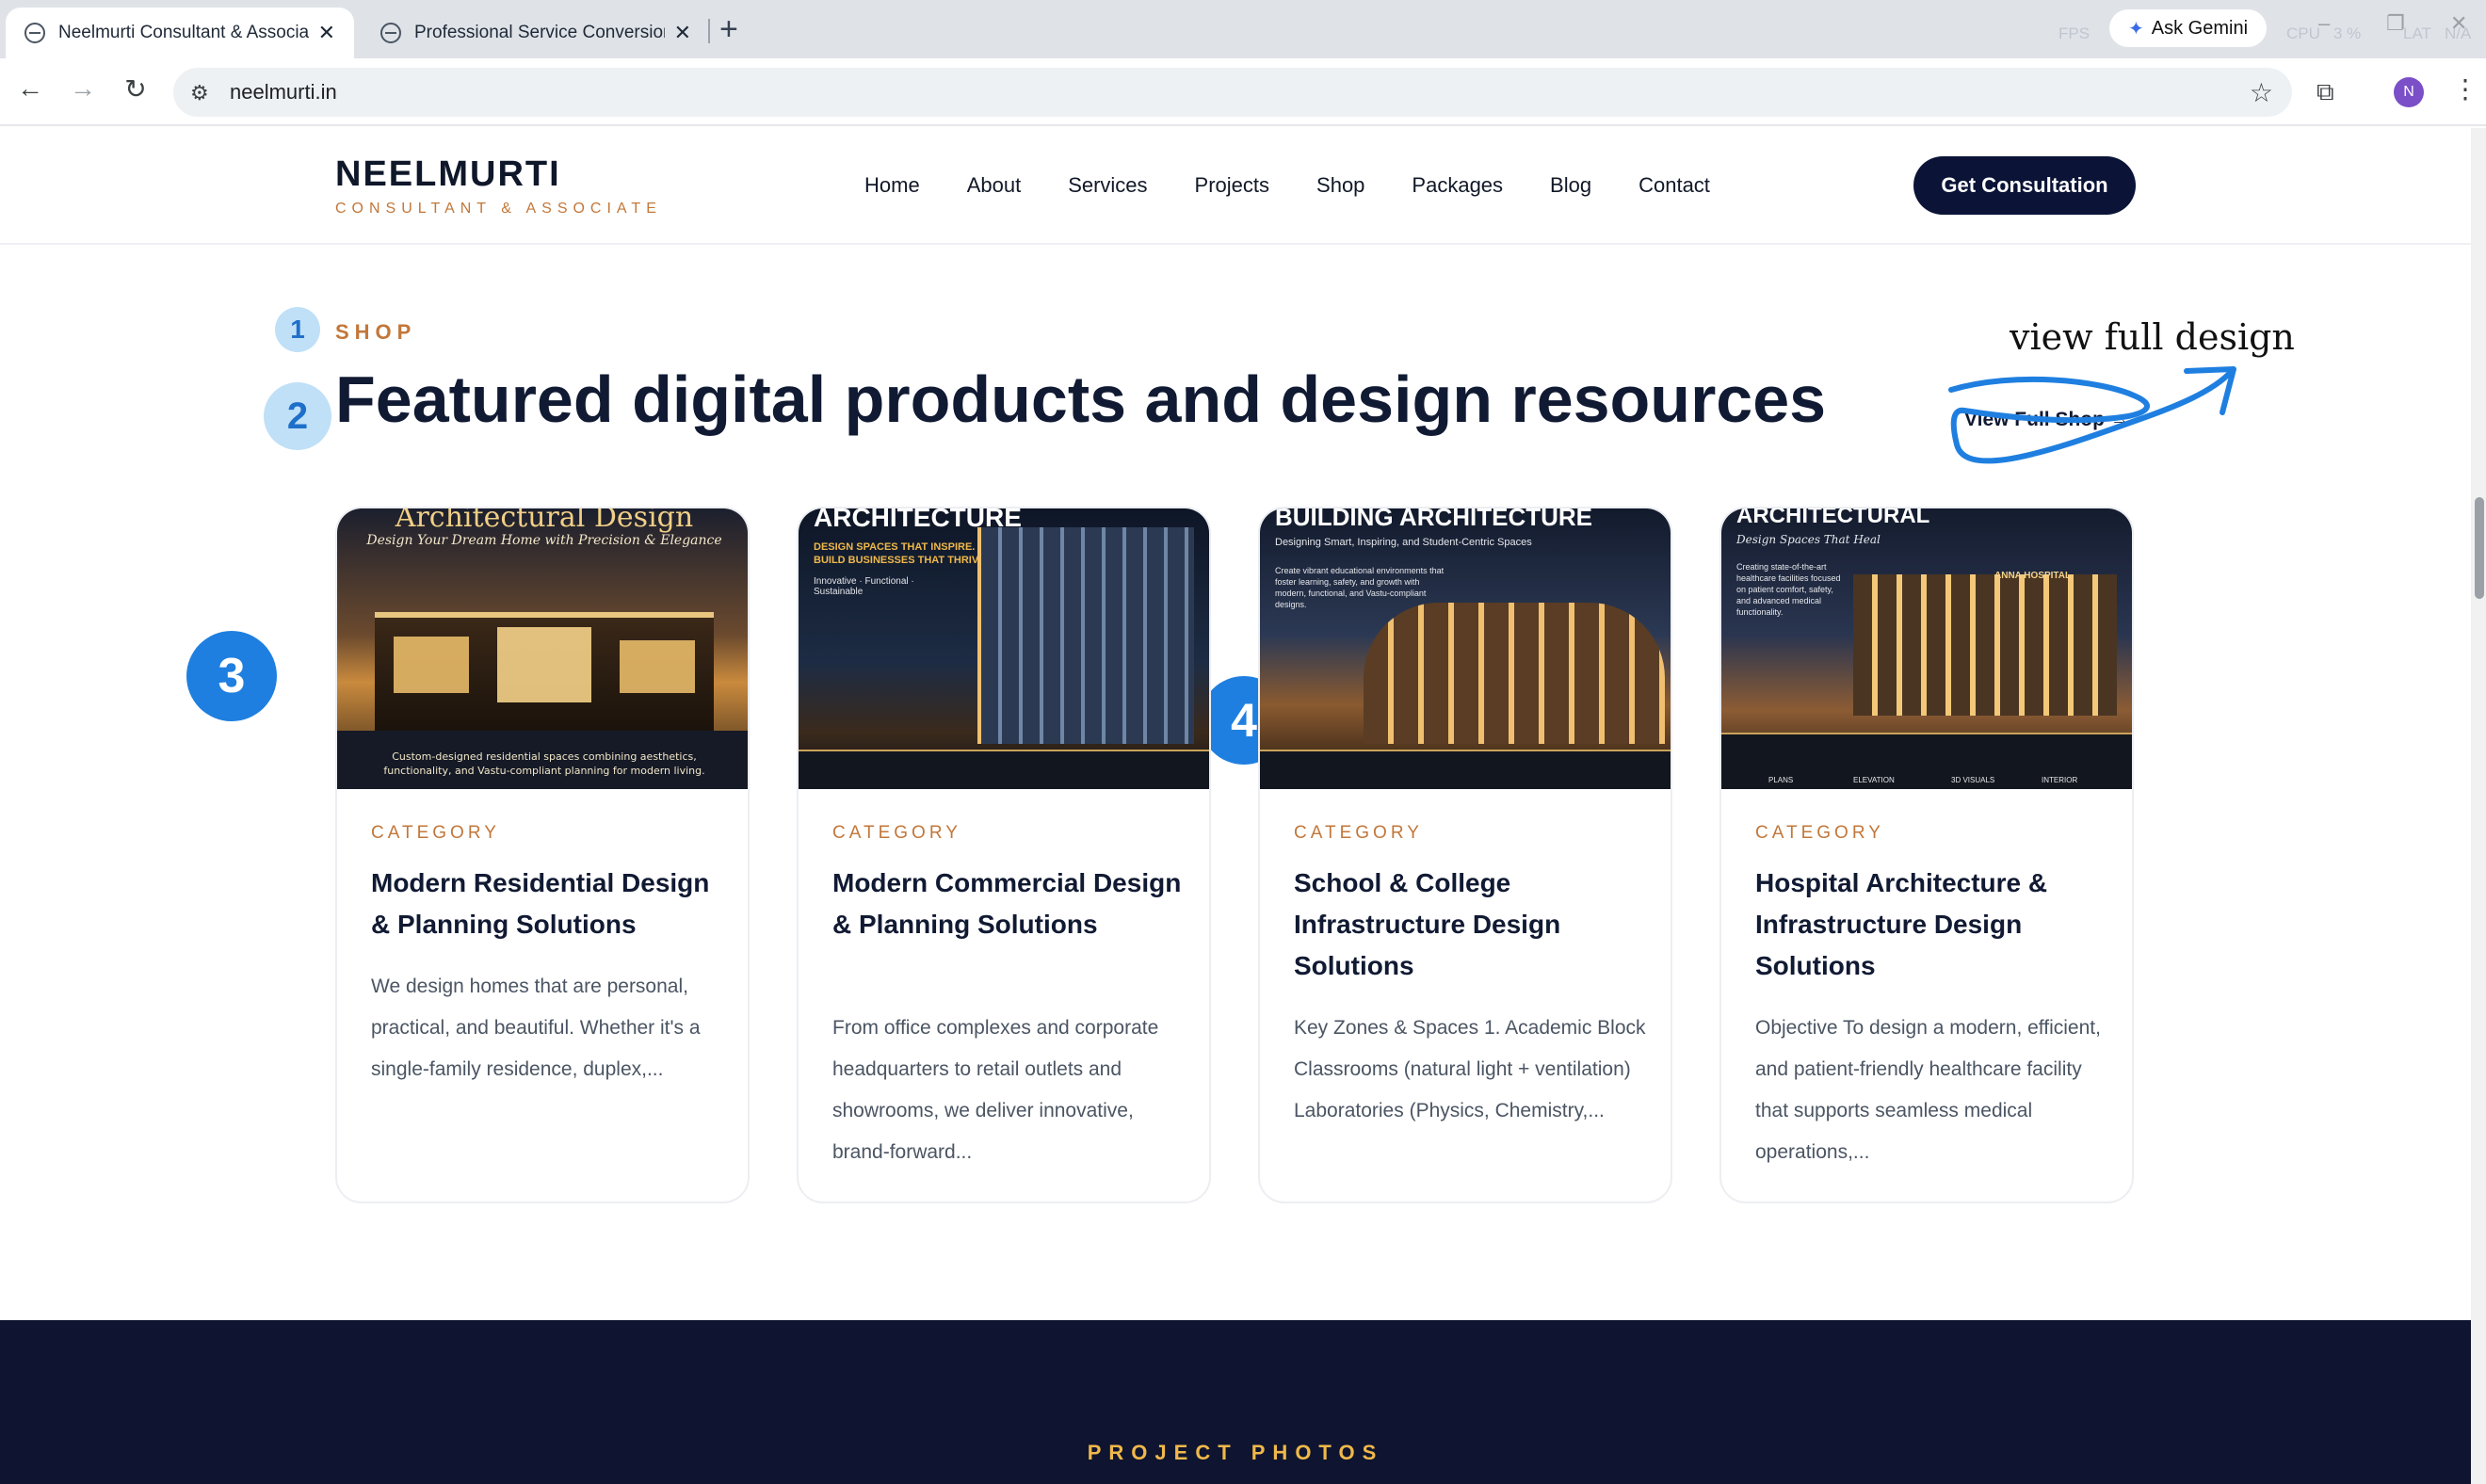 The height and width of the screenshot is (1484, 2486). What do you see at coordinates (728, 29) in the screenshot?
I see `new-tab-icon: +` at bounding box center [728, 29].